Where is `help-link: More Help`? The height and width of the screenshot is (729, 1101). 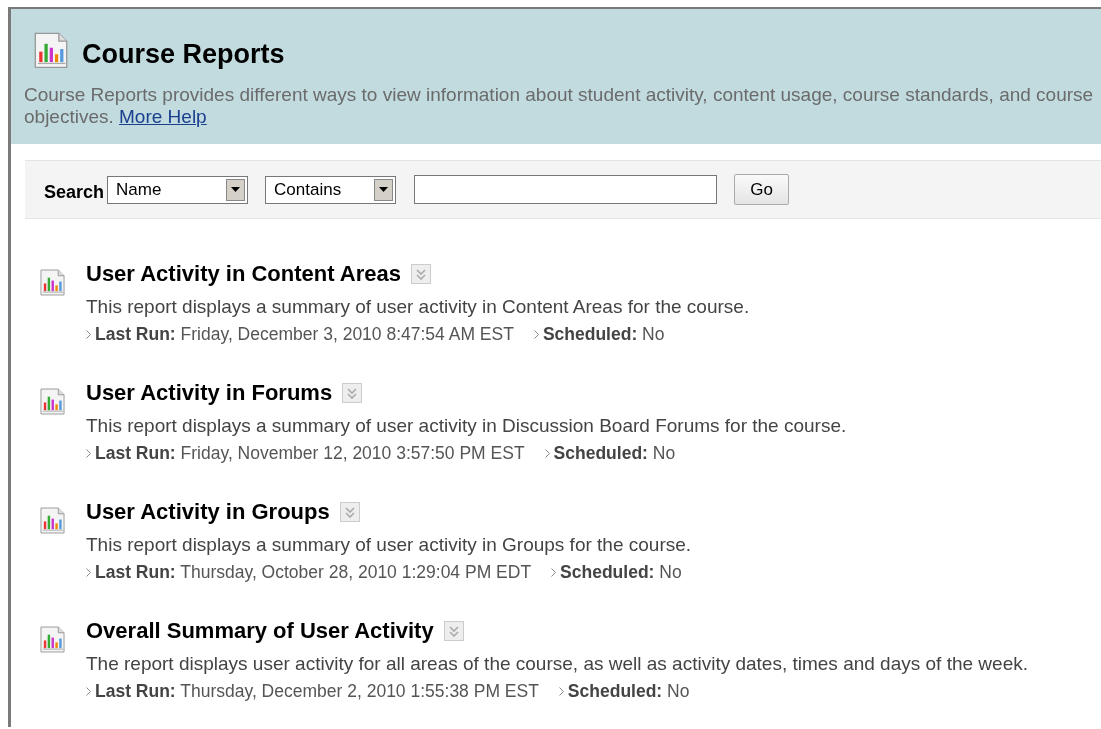 help-link: More Help is located at coordinates (163, 116).